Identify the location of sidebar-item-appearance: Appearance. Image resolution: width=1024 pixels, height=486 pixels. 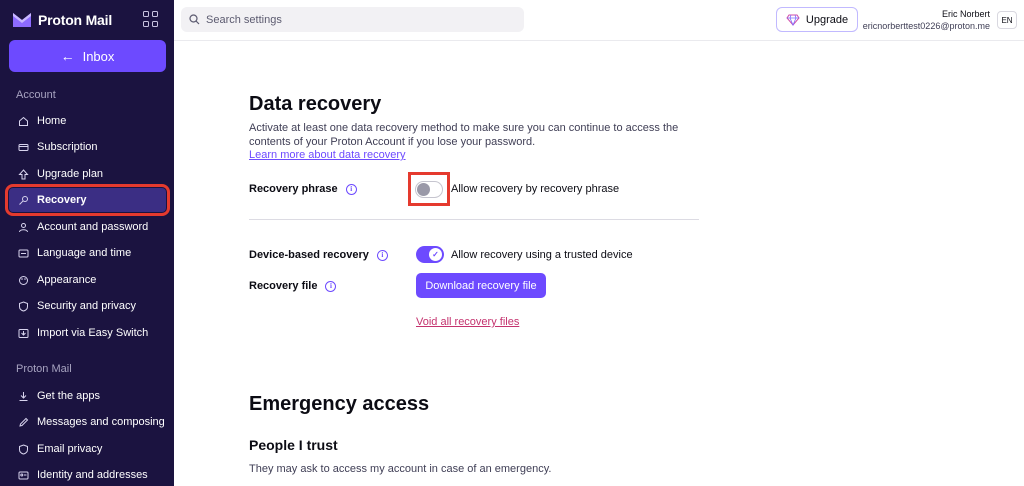
(87, 280).